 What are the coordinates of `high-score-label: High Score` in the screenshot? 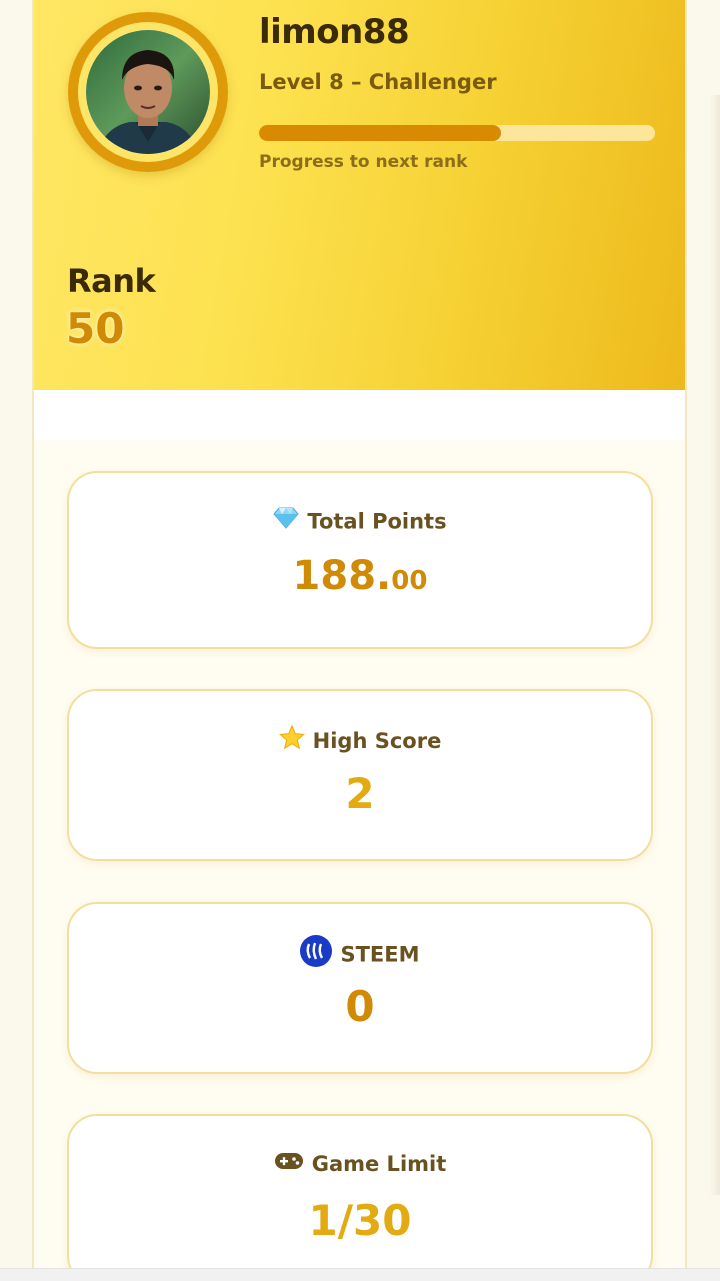 It's located at (377, 741).